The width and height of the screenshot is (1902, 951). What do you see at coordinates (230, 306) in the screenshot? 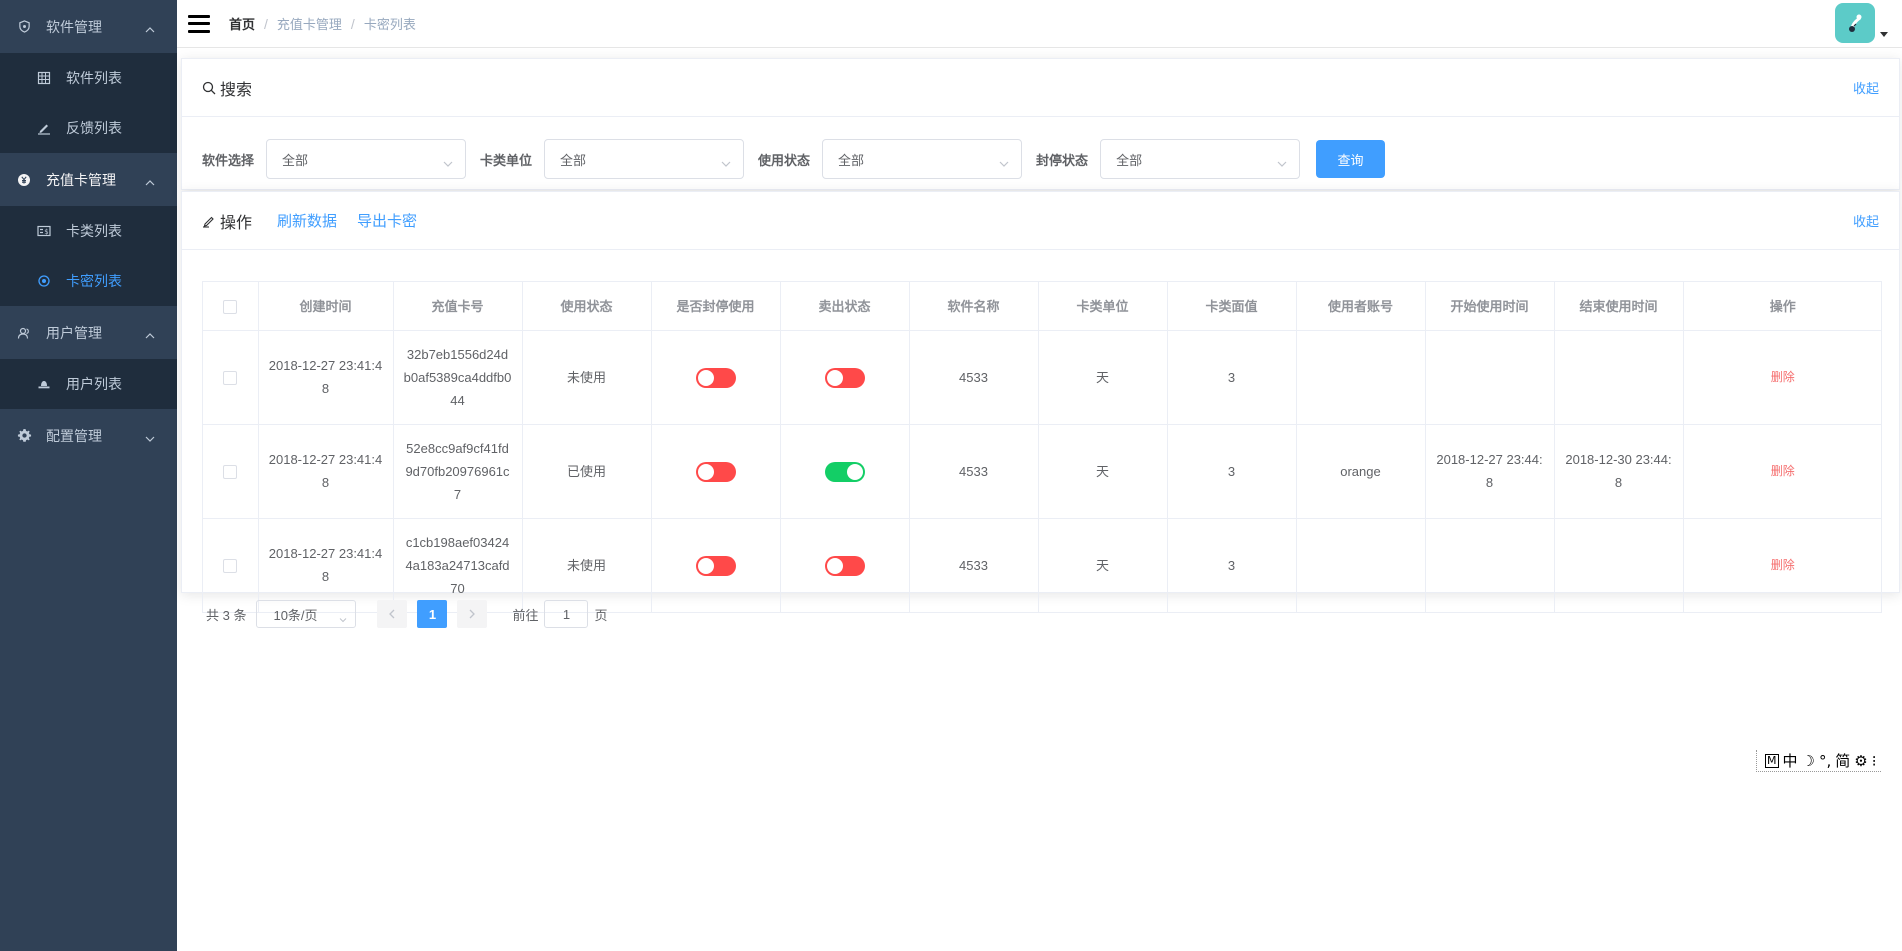
I see `select-all-checkbox` at bounding box center [230, 306].